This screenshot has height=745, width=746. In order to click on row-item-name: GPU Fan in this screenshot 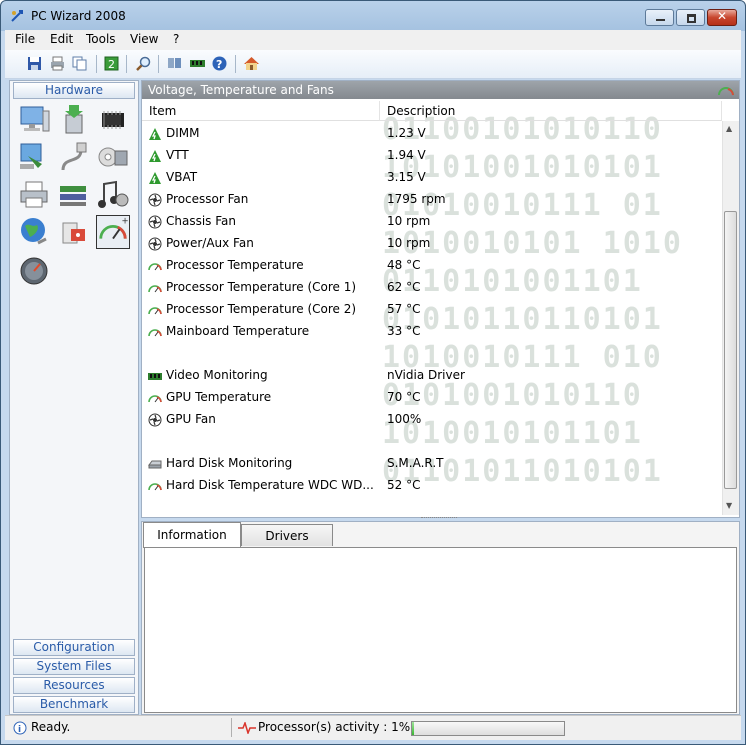, I will do `click(191, 419)`.